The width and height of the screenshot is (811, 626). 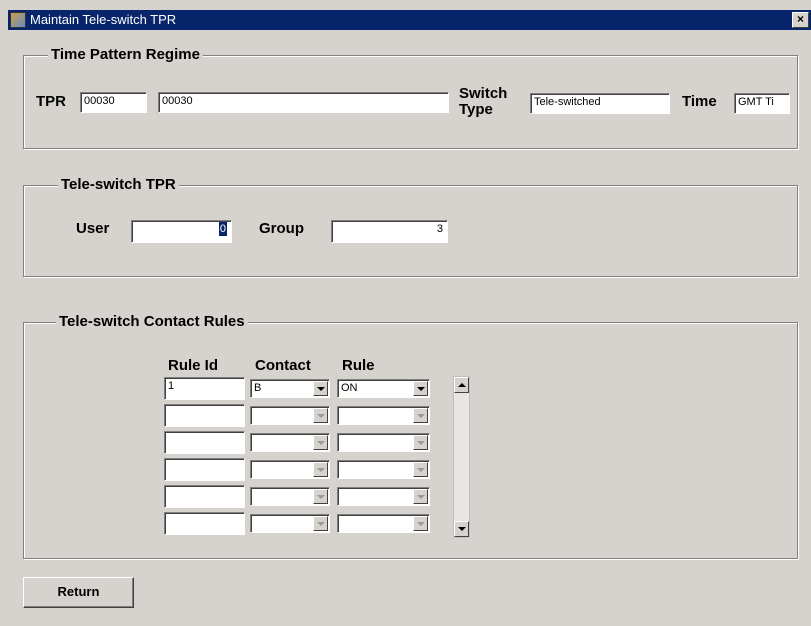 I want to click on tpr-description-field: 00030, so click(x=303, y=102).